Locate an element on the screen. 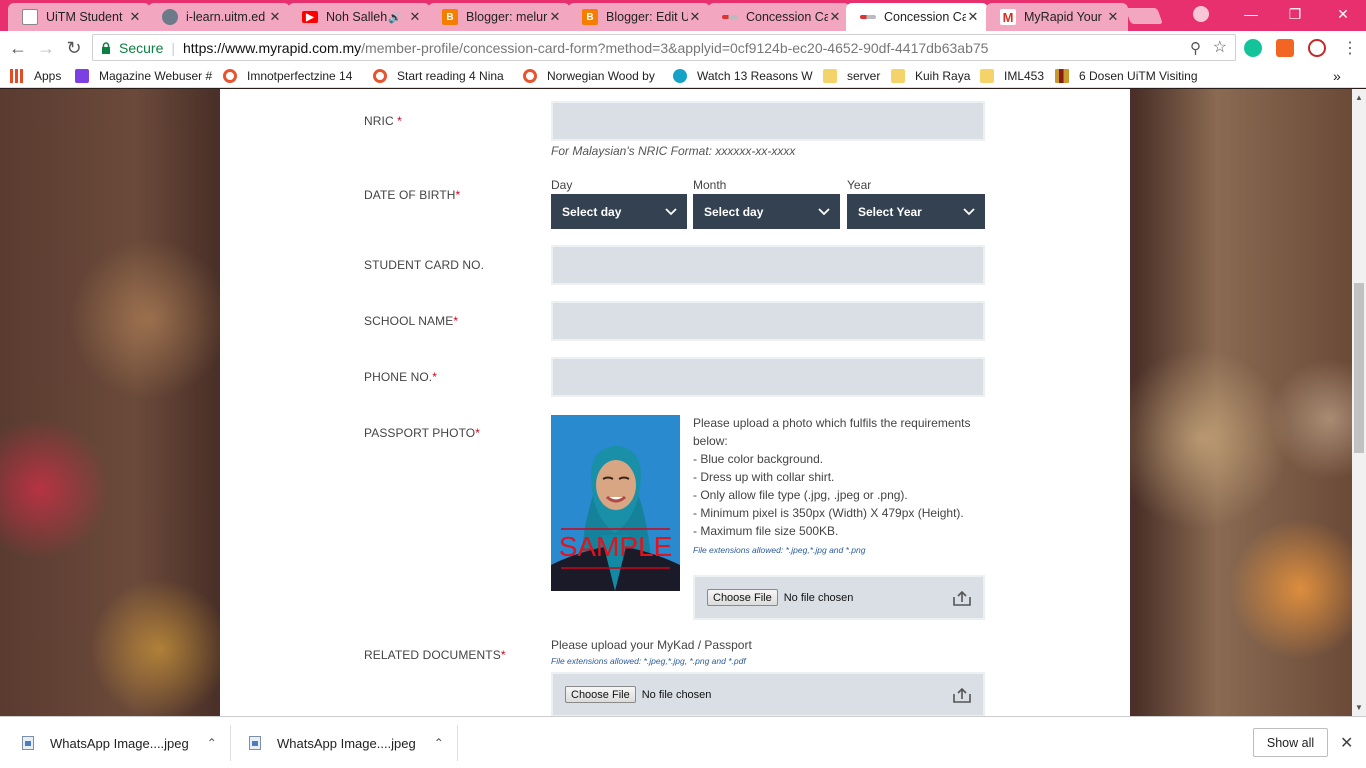  apps-grid-icon is located at coordinates (17, 76).